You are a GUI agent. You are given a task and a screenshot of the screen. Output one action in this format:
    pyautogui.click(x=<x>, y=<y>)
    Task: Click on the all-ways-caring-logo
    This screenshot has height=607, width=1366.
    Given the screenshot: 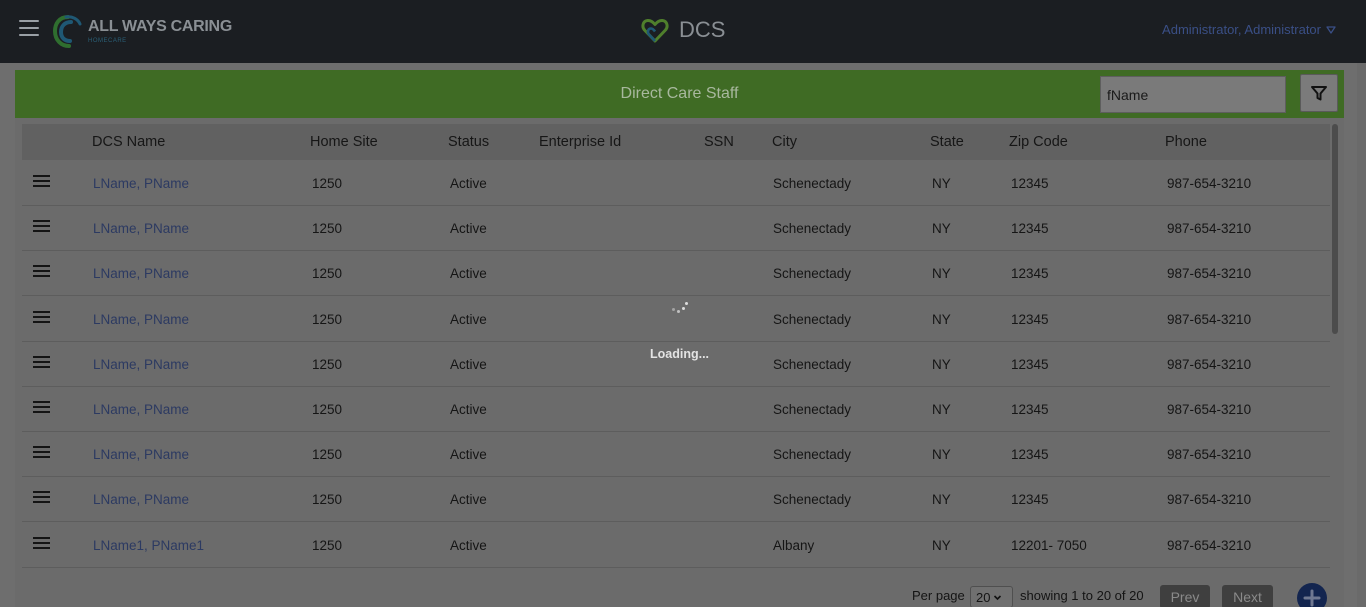 What is the action you would take?
    pyautogui.click(x=67, y=31)
    